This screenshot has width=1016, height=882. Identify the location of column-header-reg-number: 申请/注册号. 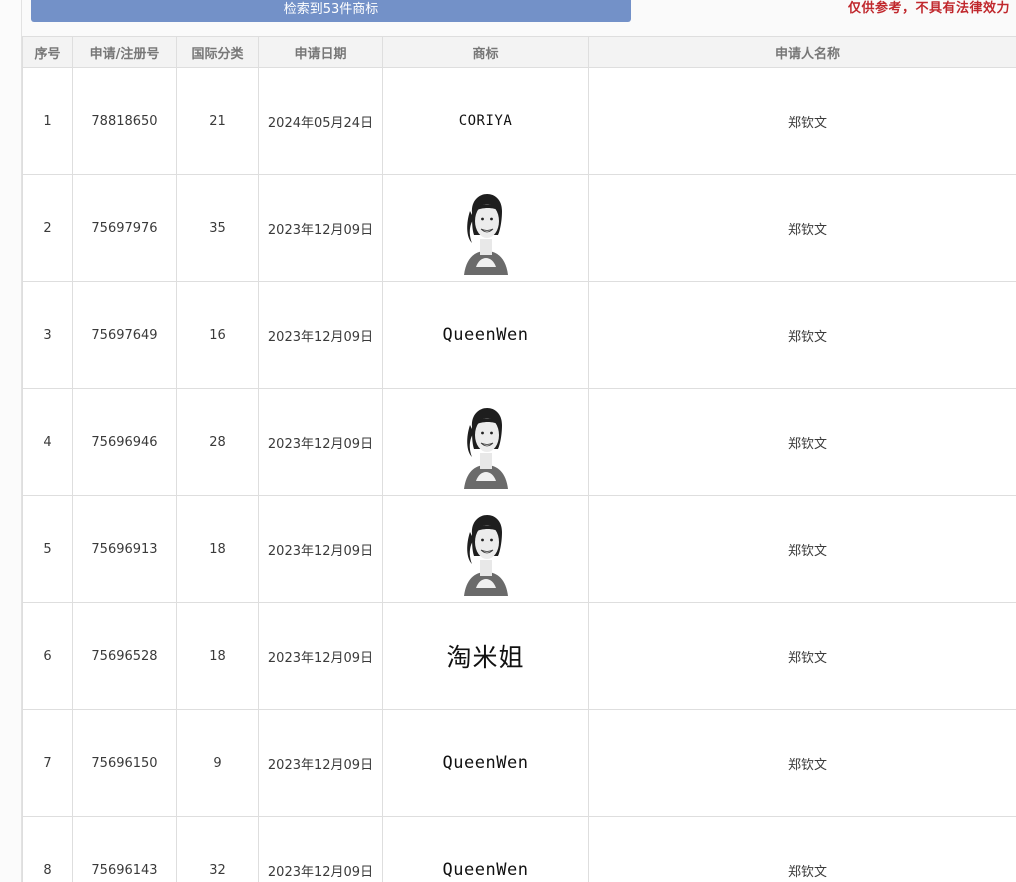
(124, 52).